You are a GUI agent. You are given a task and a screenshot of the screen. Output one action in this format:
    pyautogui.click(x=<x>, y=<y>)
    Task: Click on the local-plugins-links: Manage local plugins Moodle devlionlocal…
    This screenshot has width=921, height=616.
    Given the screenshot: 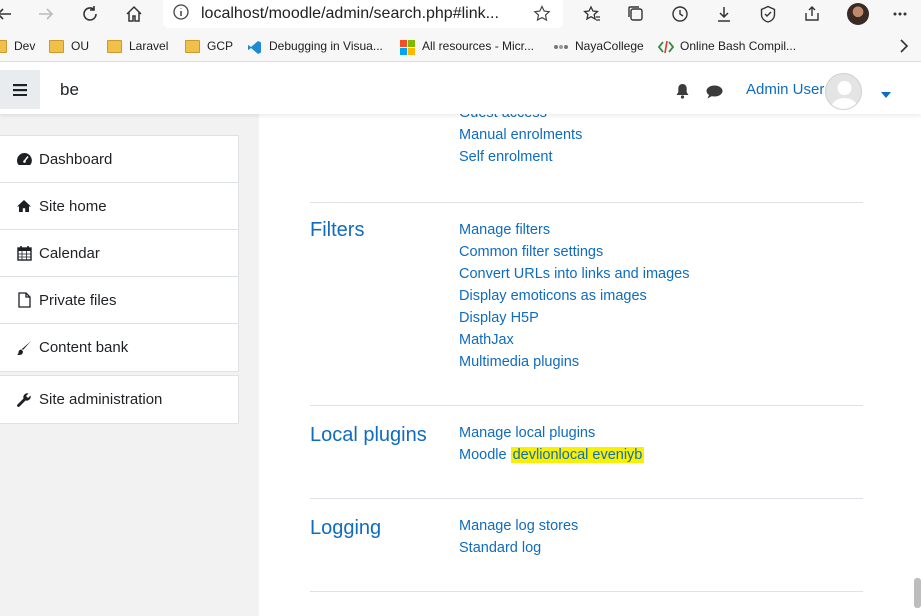 What is the action you would take?
    pyautogui.click(x=552, y=444)
    